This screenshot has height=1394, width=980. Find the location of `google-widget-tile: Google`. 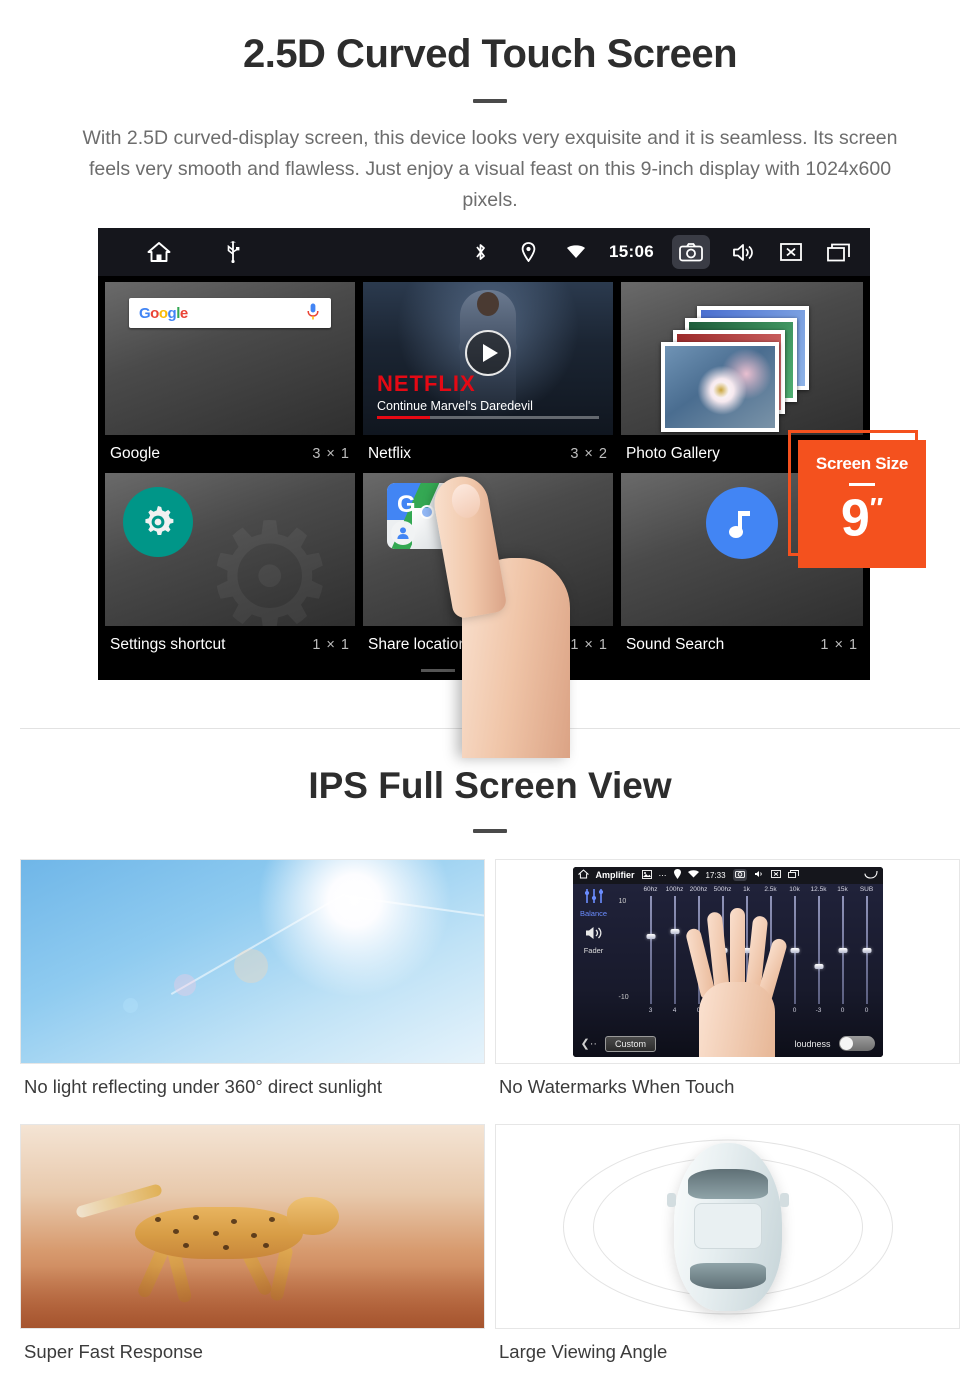

google-widget-tile: Google is located at coordinates (230, 358).